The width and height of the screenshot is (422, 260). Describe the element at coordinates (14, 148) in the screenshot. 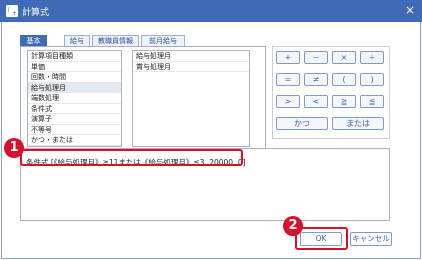

I see `annotation-badge-1: 1` at that location.